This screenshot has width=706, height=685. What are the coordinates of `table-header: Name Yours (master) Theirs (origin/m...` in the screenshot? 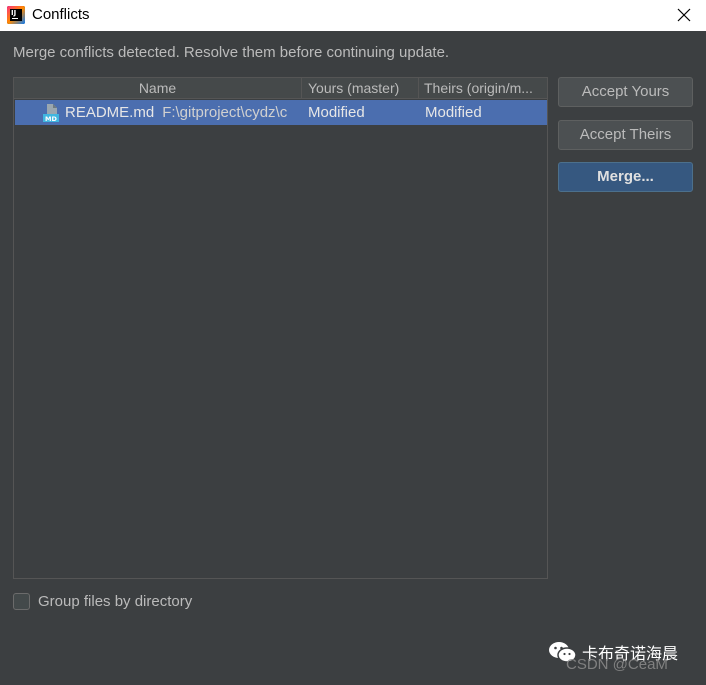 It's located at (280, 88).